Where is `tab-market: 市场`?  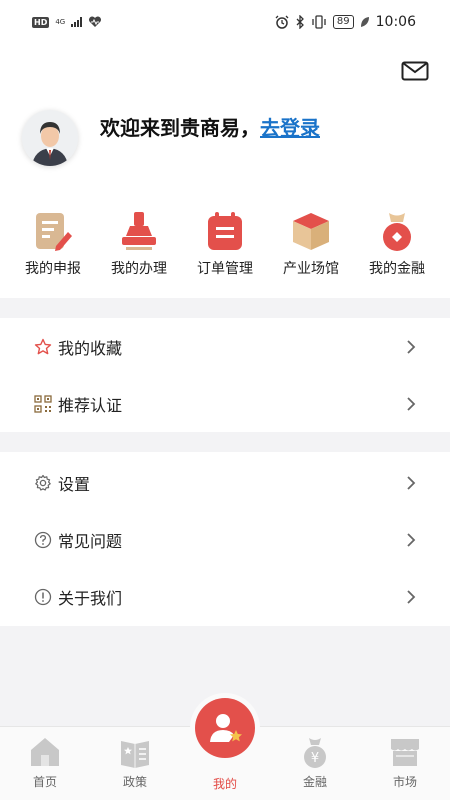 tab-market: 市场 is located at coordinates (405, 763).